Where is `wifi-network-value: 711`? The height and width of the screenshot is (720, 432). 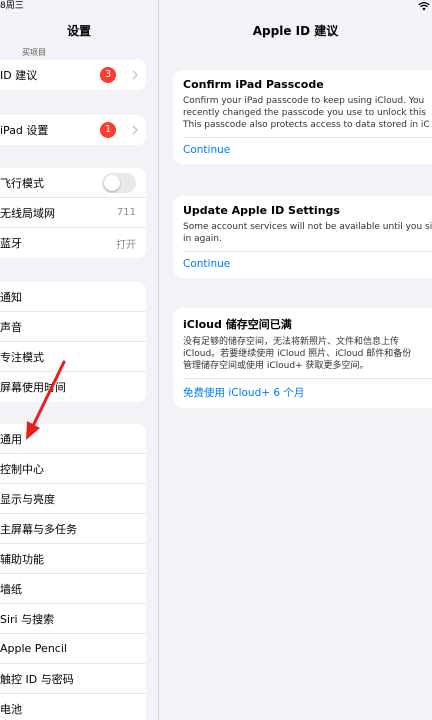 wifi-network-value: 711 is located at coordinates (126, 212).